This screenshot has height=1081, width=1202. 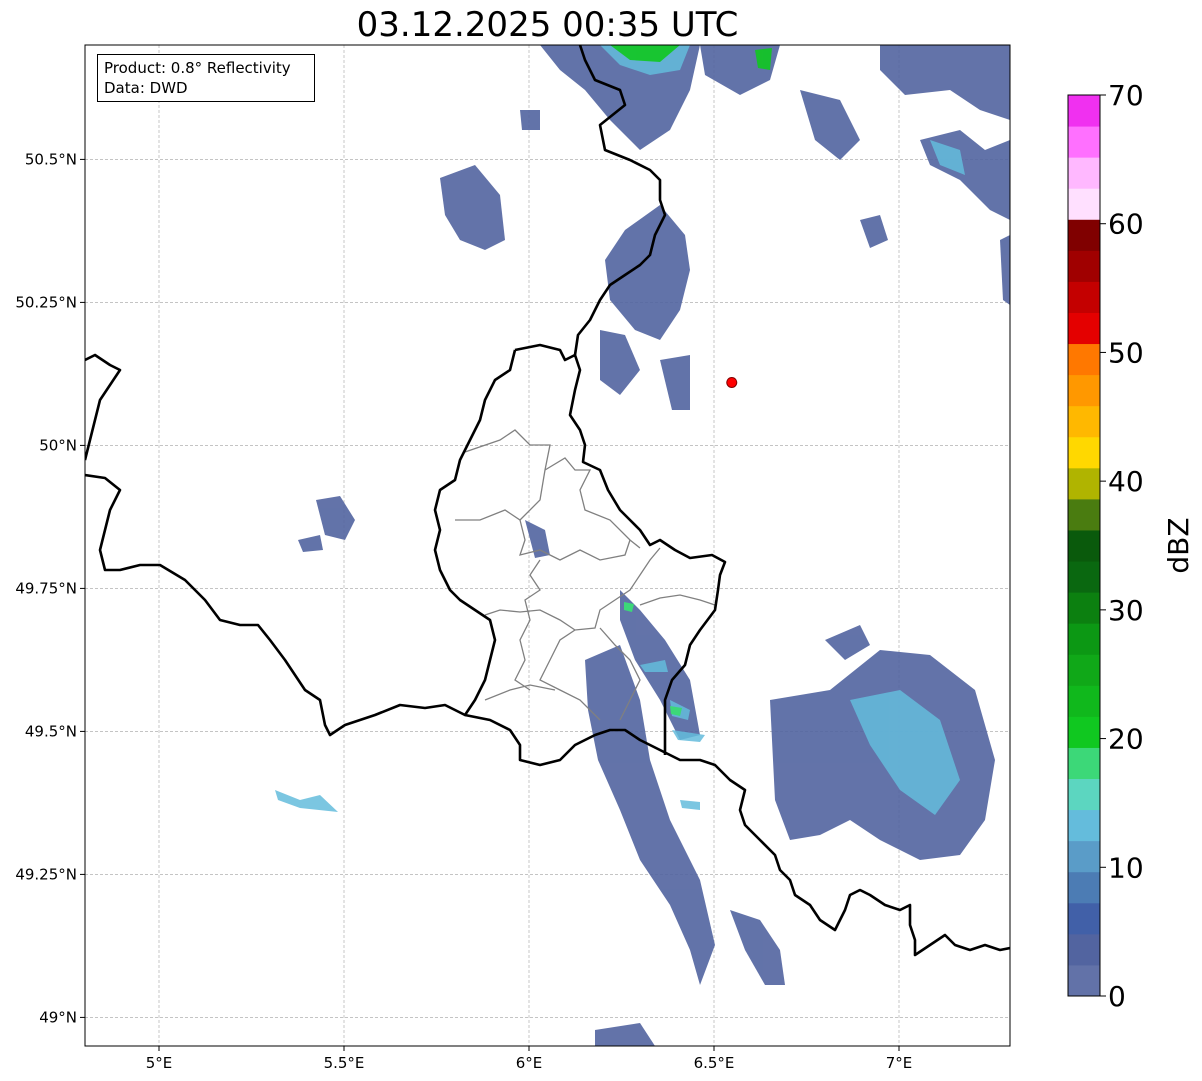 What do you see at coordinates (159, 1063) in the screenshot?
I see `x-tick-label: 5°E` at bounding box center [159, 1063].